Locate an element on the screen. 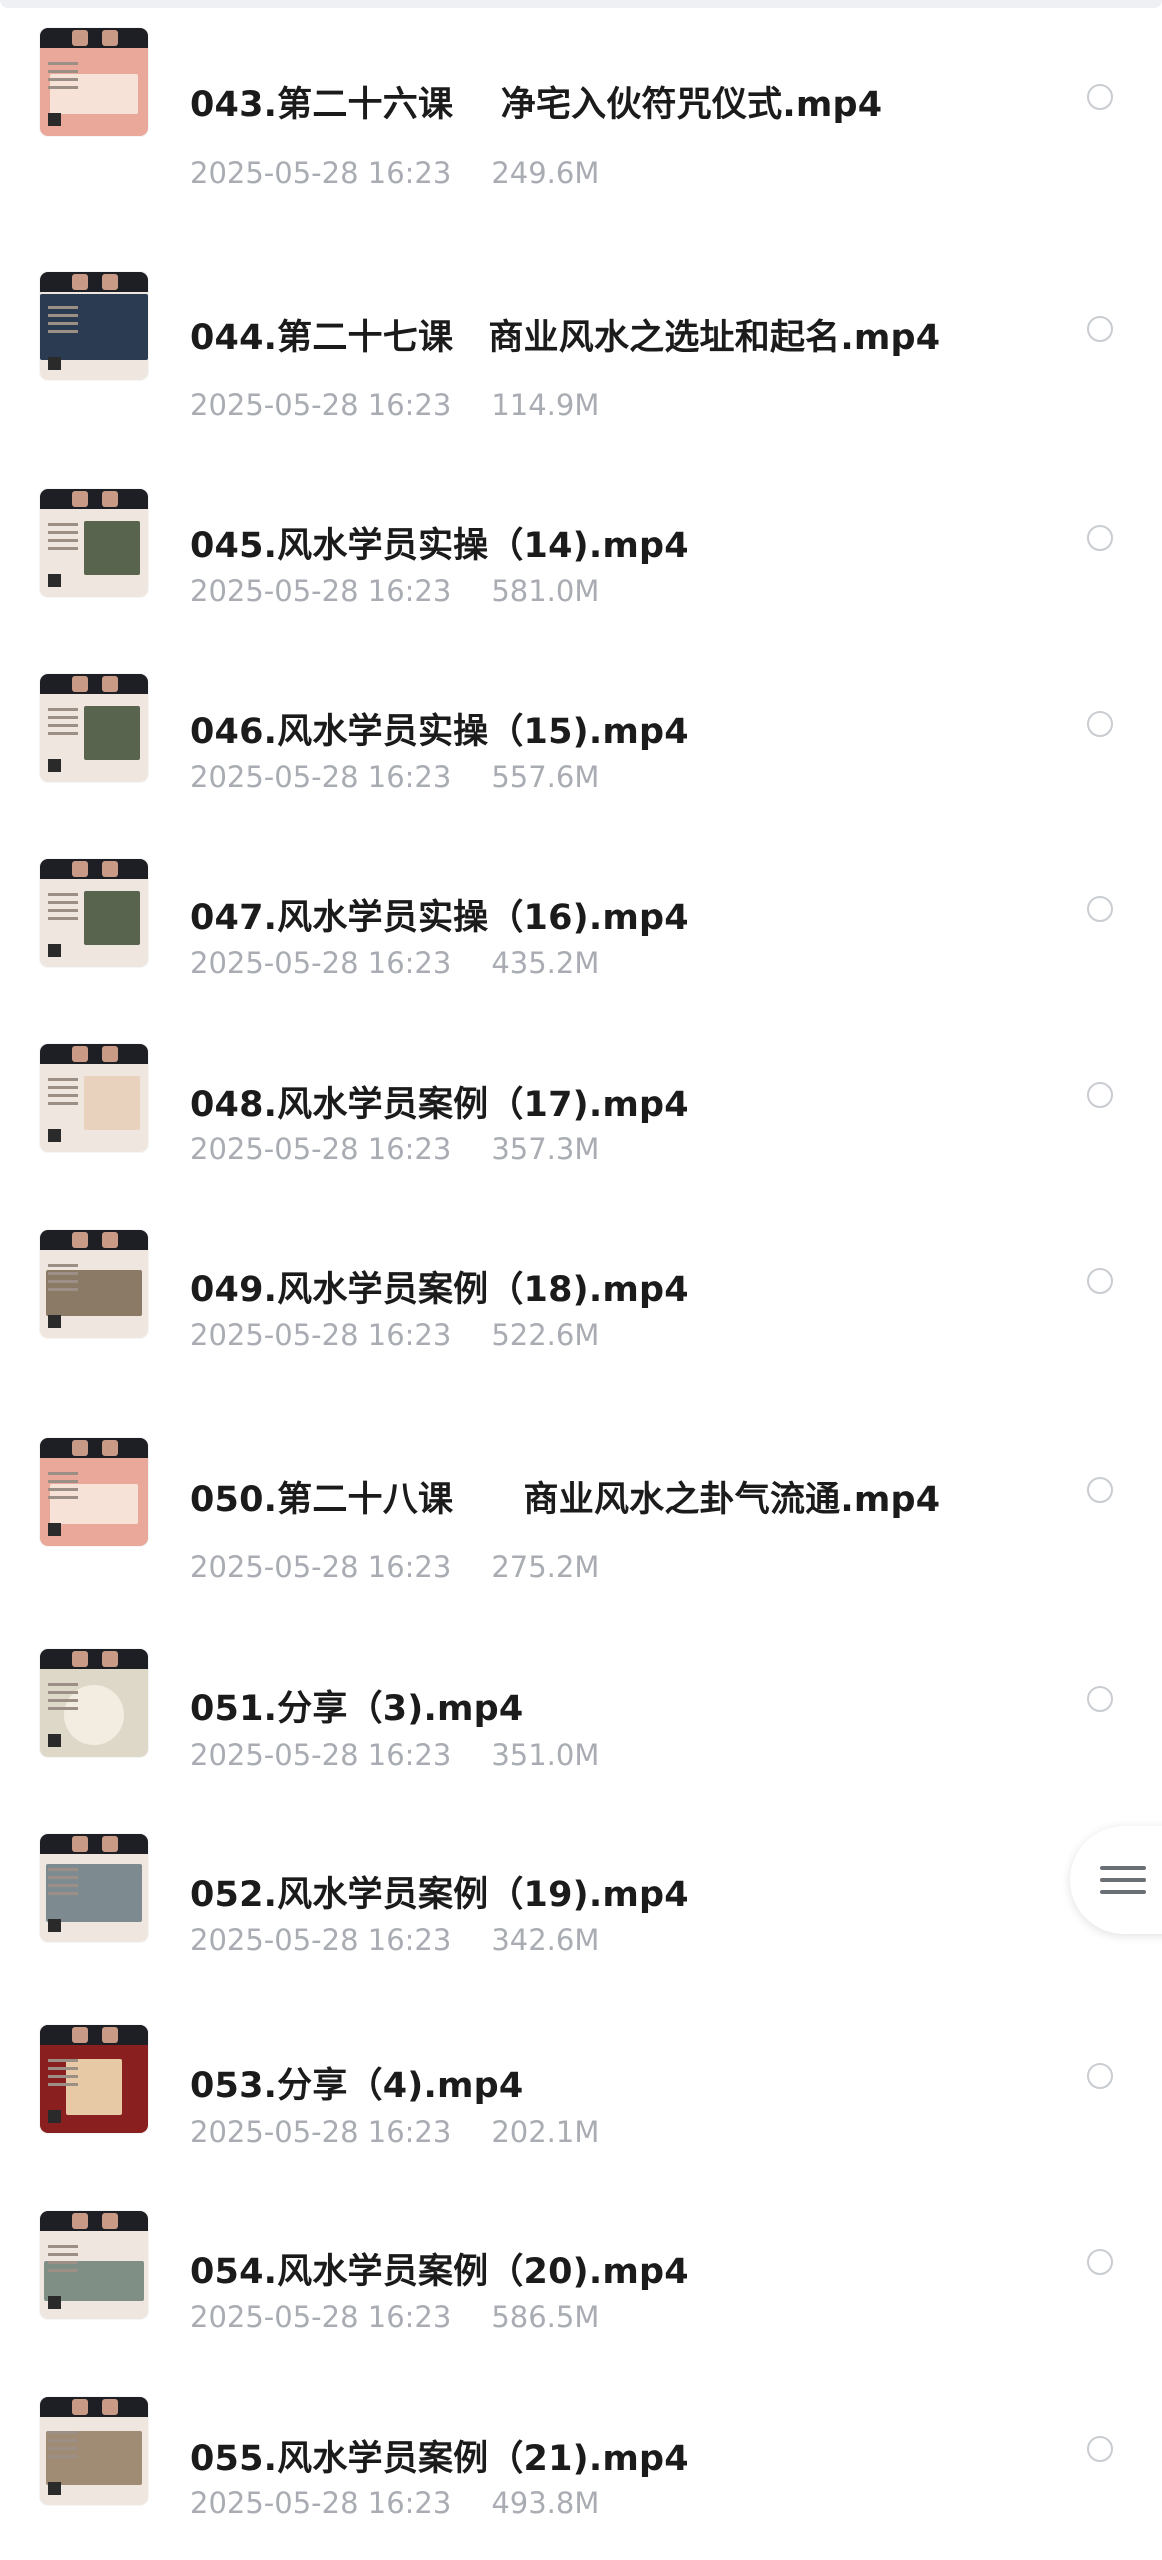 This screenshot has width=1162, height=2560. file-meta: 2025-05-28 16:23 351.0M is located at coordinates (394, 1755).